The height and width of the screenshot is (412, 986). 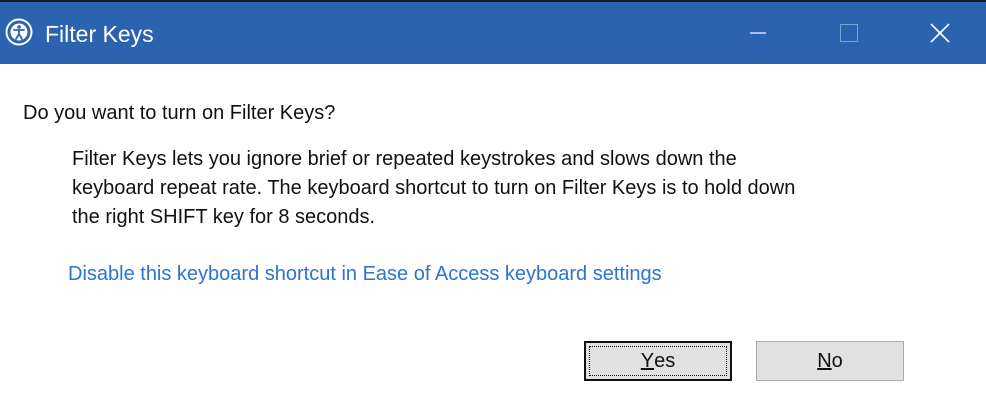 I want to click on focus-rectangle, so click(x=658, y=361).